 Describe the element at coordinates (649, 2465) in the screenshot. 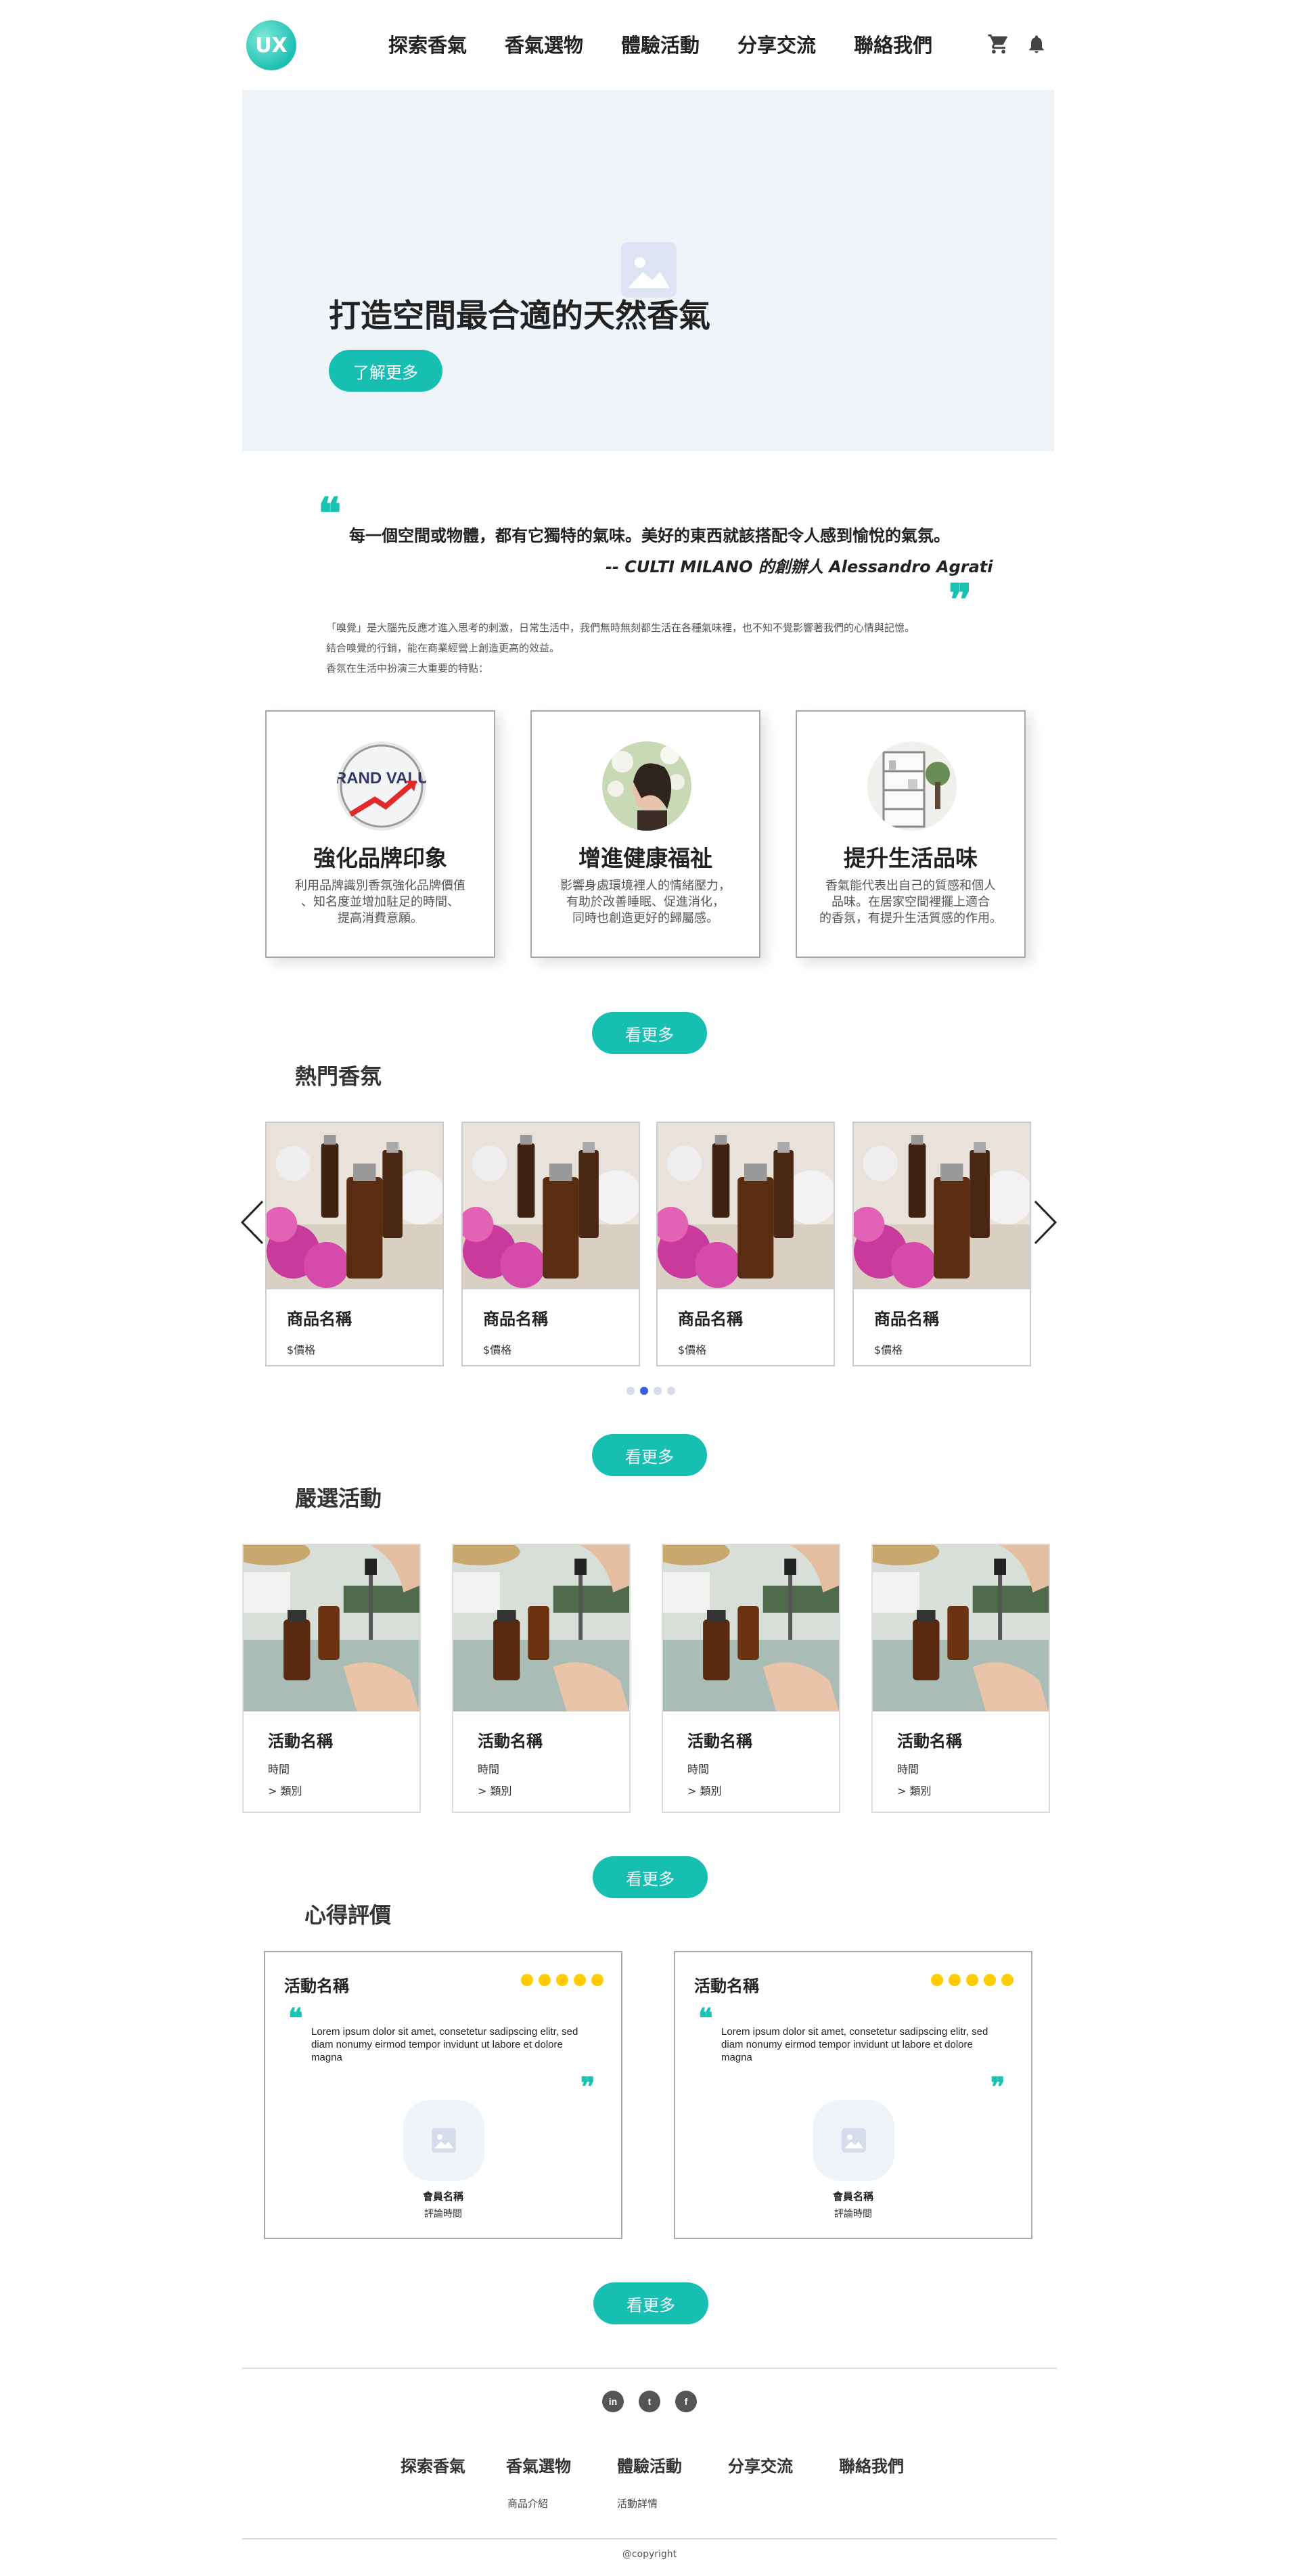

I see `footer-nav-events: 體驗活動` at that location.